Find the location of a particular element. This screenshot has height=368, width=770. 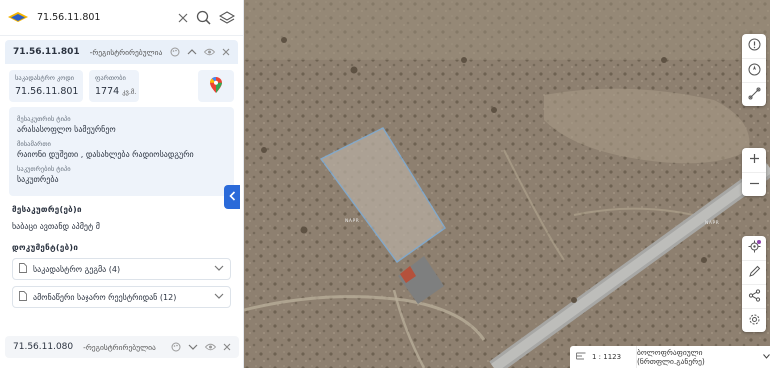

address-label: მისამართი is located at coordinates (34, 144).